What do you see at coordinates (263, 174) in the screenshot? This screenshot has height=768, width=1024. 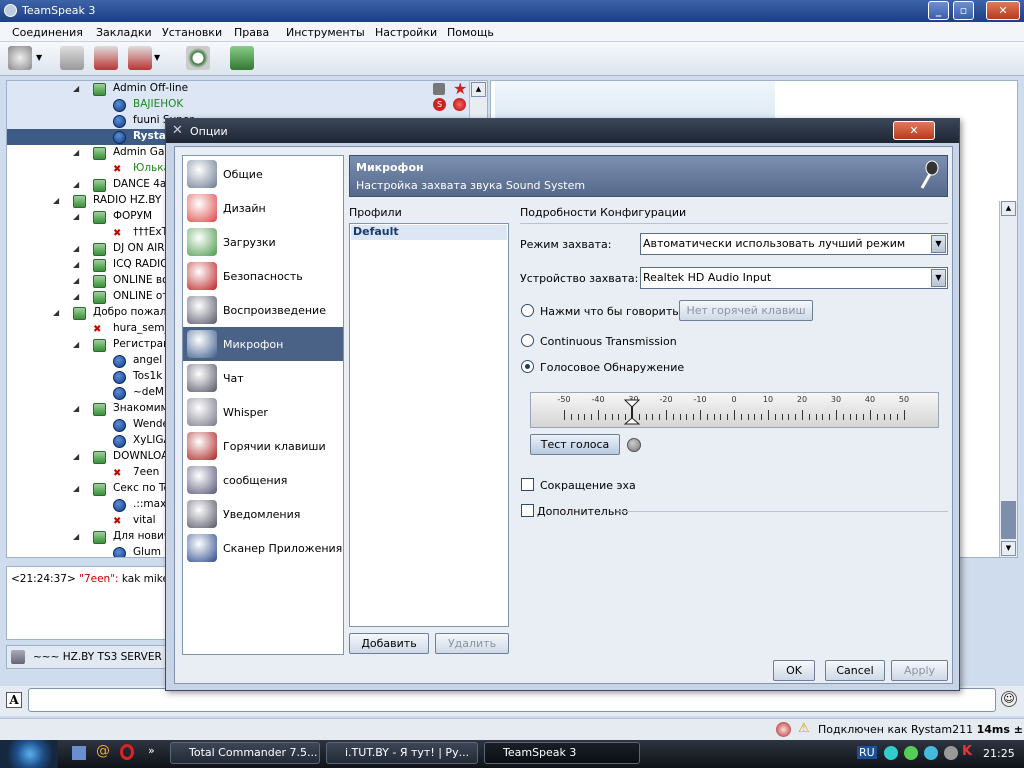 I see `nav-item-1: Общие` at bounding box center [263, 174].